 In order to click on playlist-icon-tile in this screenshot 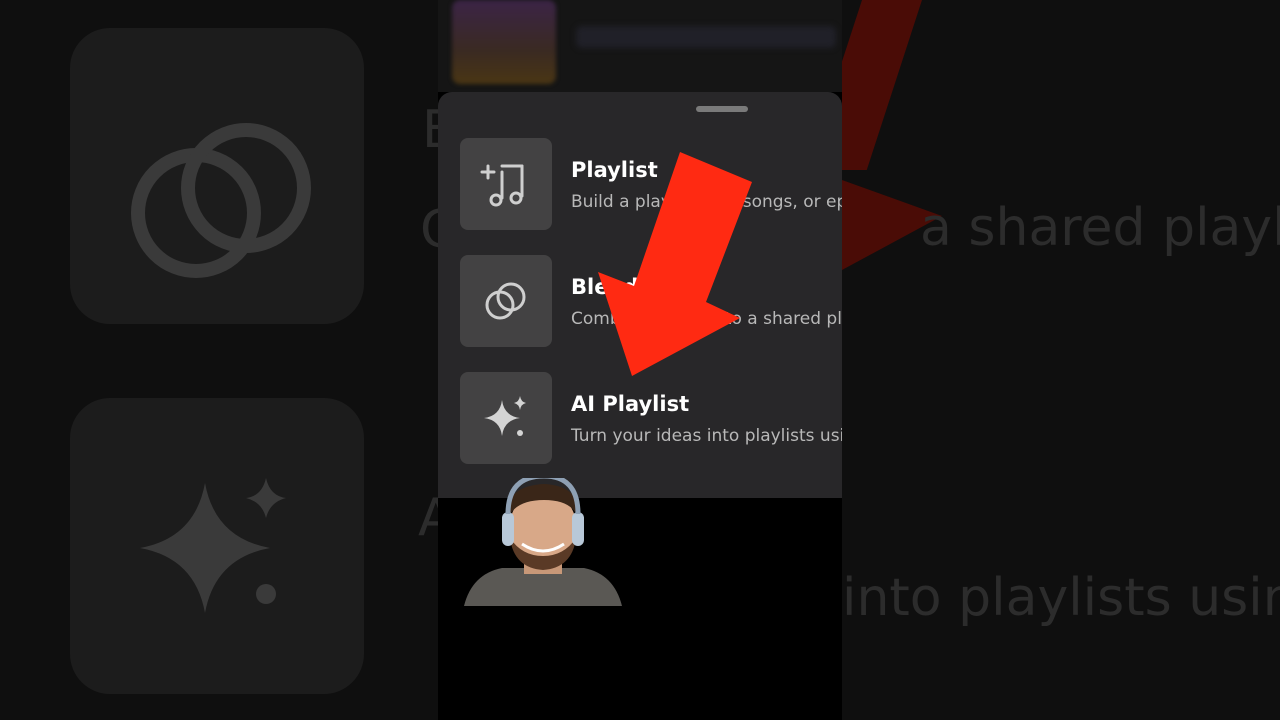, I will do `click(506, 184)`.